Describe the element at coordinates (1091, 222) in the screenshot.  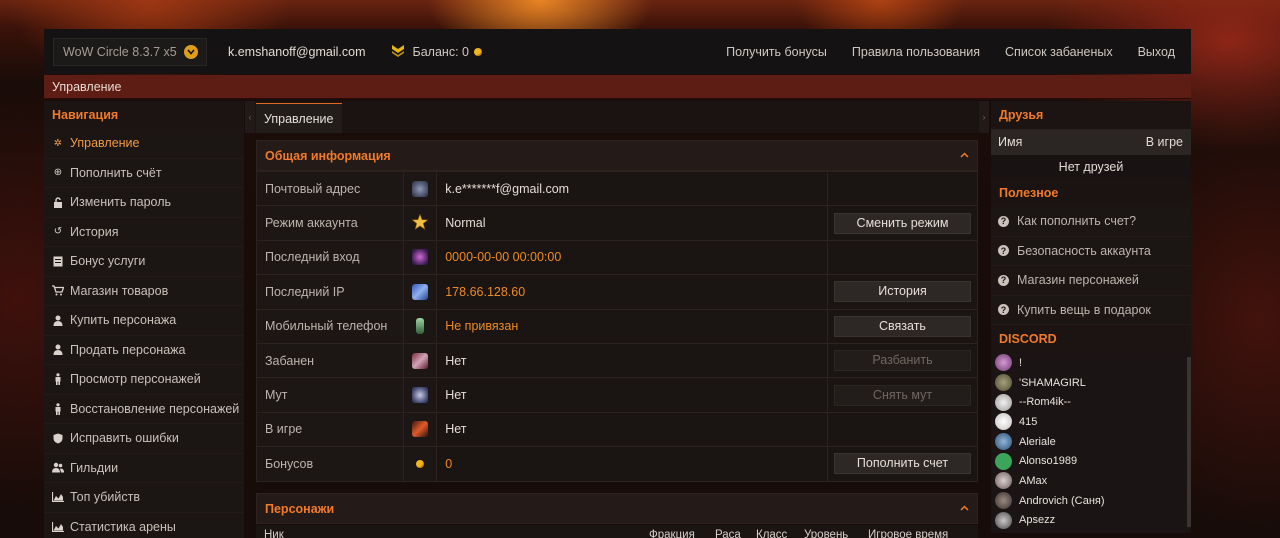
I see `useful-link-topup: ? Как пополнить счет?` at that location.